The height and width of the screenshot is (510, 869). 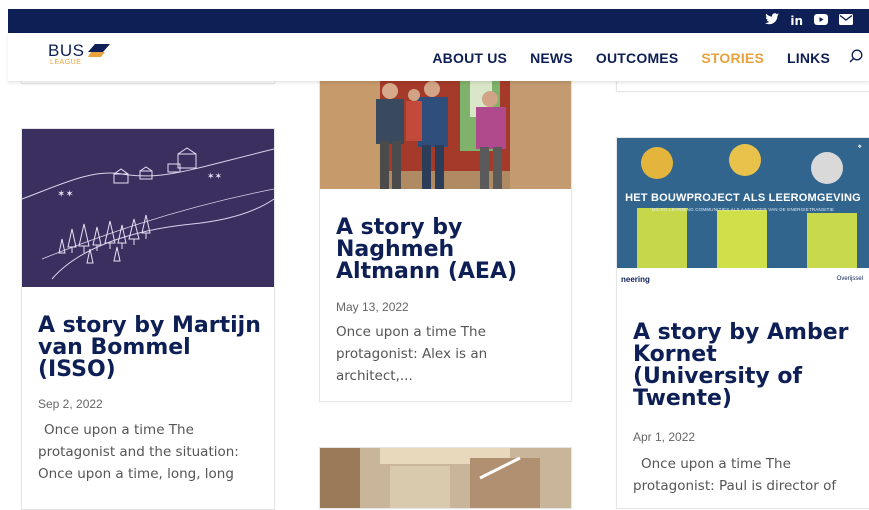 I want to click on story-image: ✶✶ ✶✶, so click(x=148, y=208).